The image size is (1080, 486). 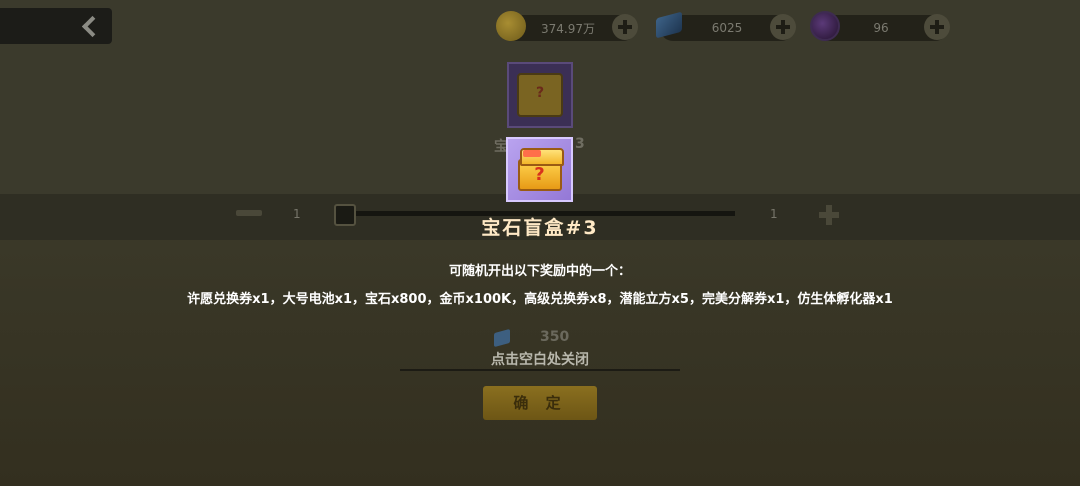 I want to click on add-orb-button, so click(x=937, y=27).